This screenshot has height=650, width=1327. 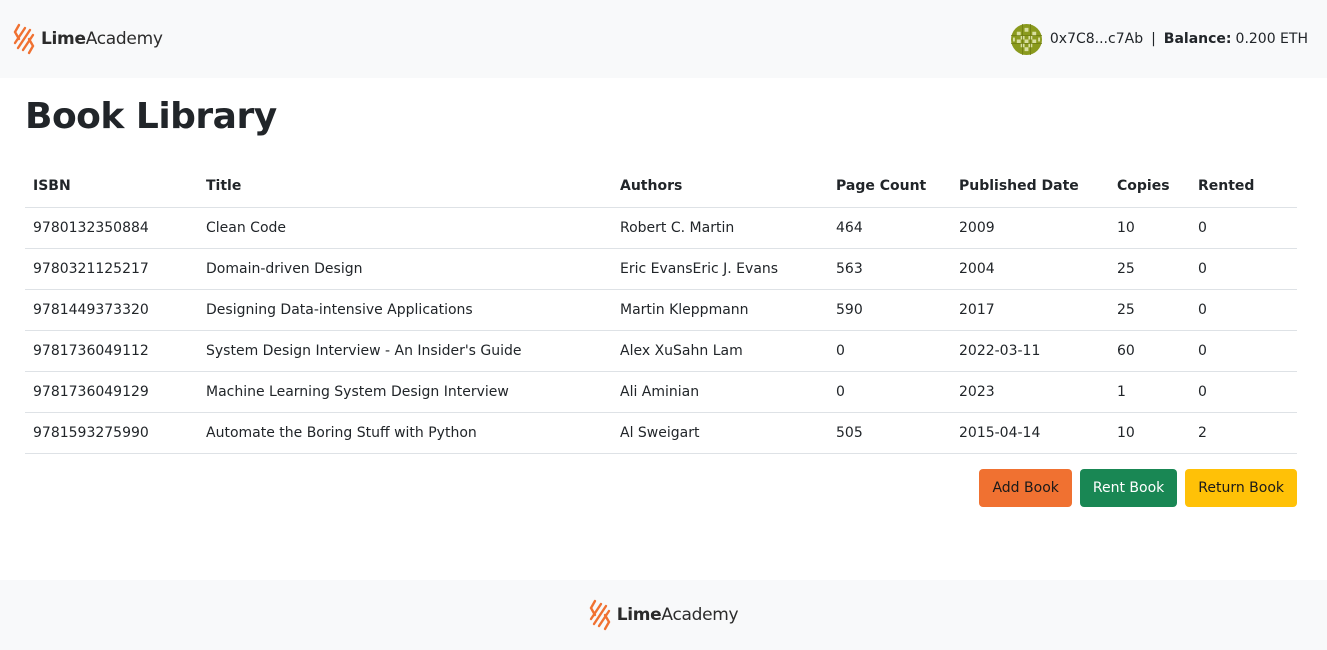 I want to click on cell-page-count: 563, so click(x=889, y=269).